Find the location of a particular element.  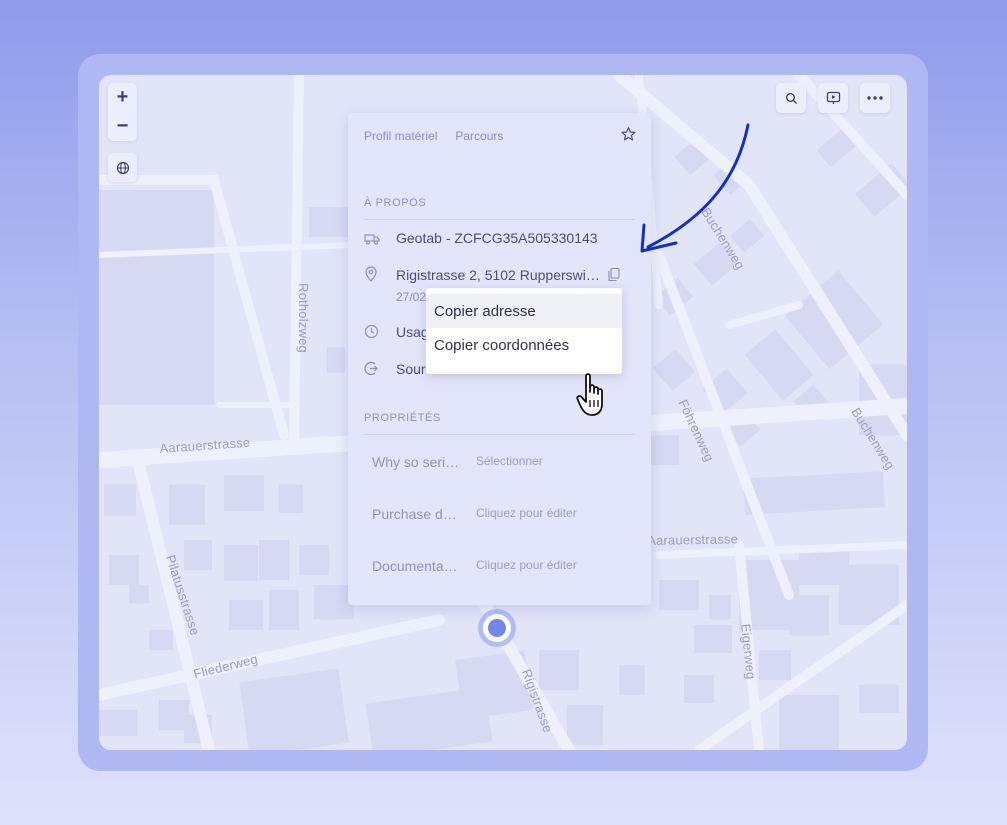

street-label: Aarauerstrasse is located at coordinates (693, 539).